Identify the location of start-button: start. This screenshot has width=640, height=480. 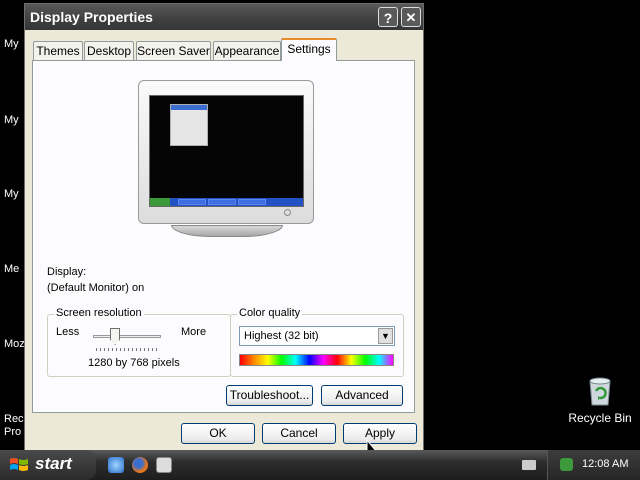
(48, 465).